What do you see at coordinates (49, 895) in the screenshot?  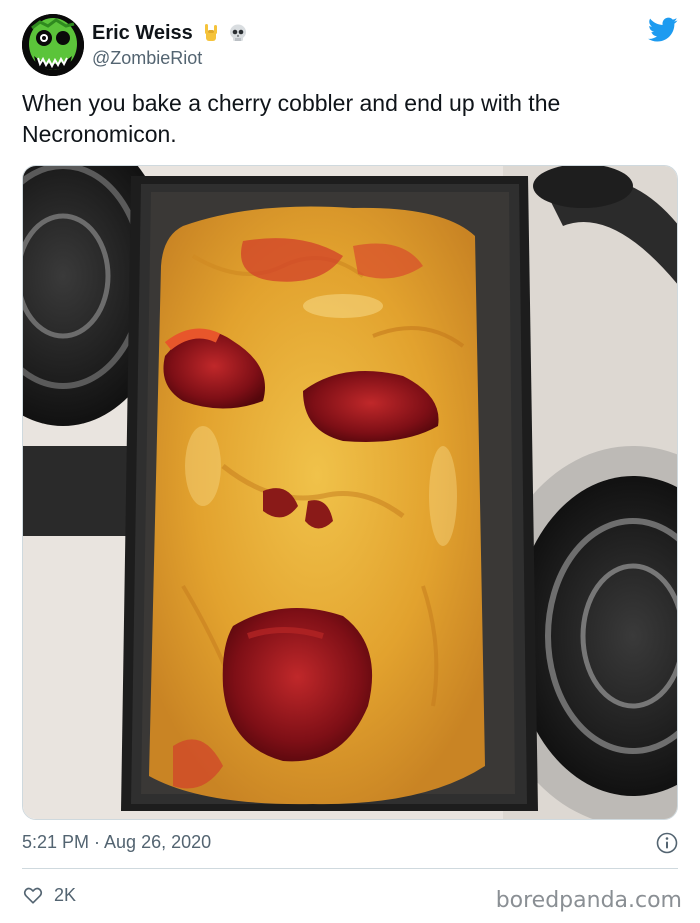 I see `like-action: 2K` at bounding box center [49, 895].